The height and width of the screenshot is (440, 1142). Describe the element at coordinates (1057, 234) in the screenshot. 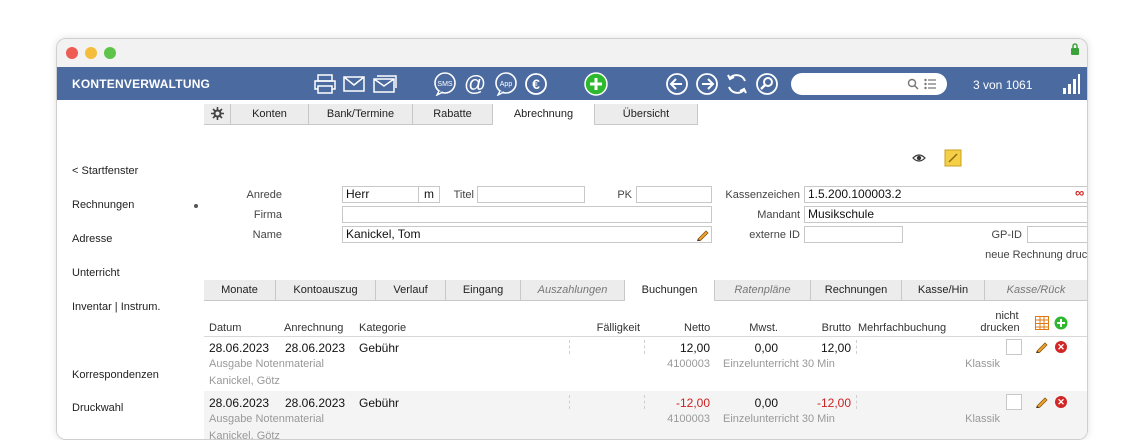

I see `gpid-field` at that location.